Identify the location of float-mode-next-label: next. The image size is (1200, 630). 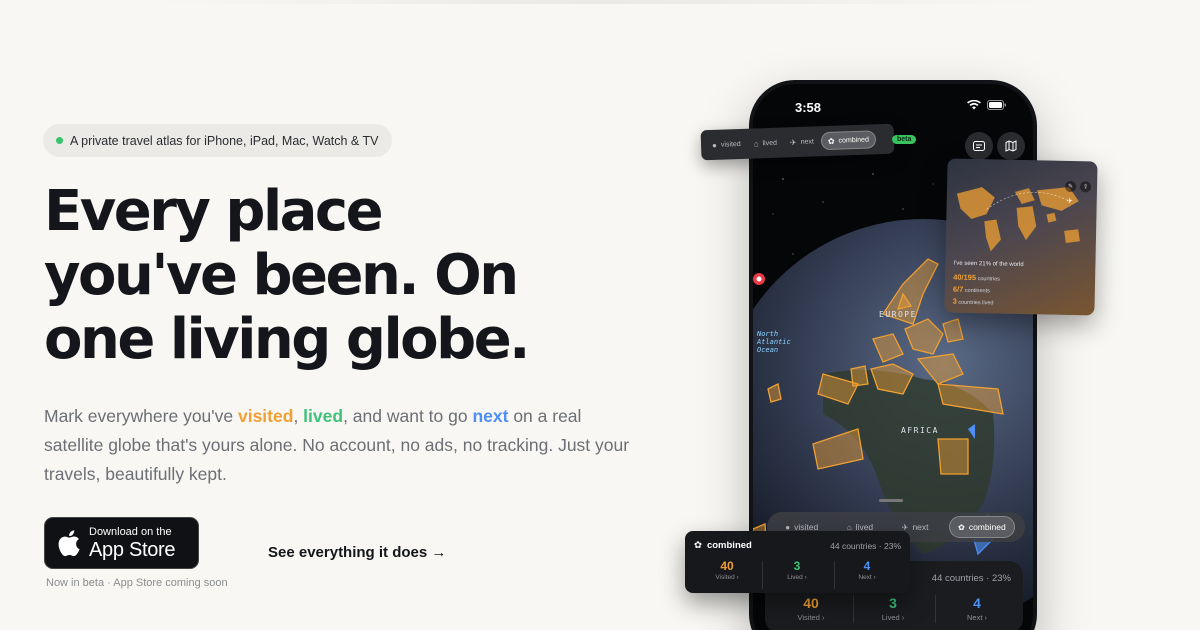
(807, 141).